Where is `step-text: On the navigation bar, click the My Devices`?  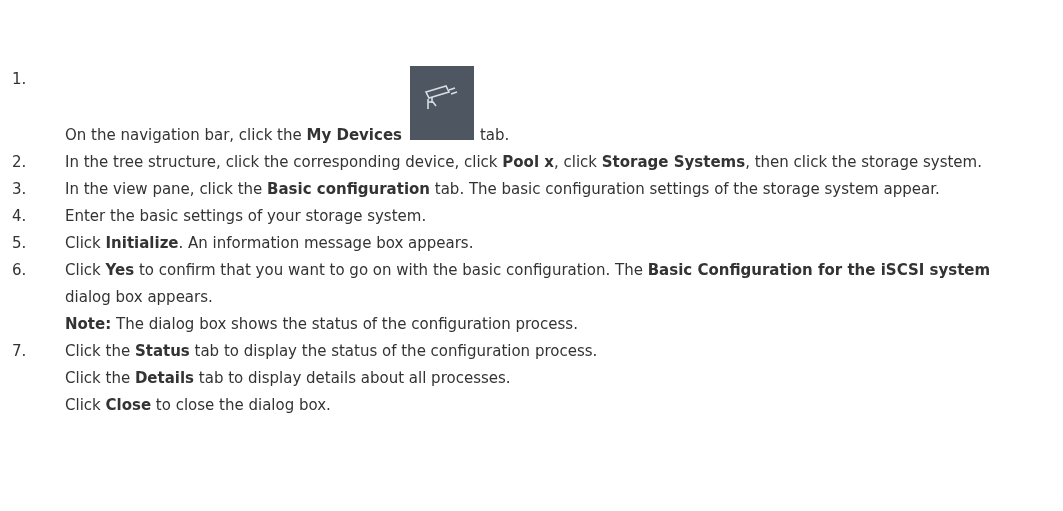
step-text: On the navigation bar, click the My Devices is located at coordinates (233, 135).